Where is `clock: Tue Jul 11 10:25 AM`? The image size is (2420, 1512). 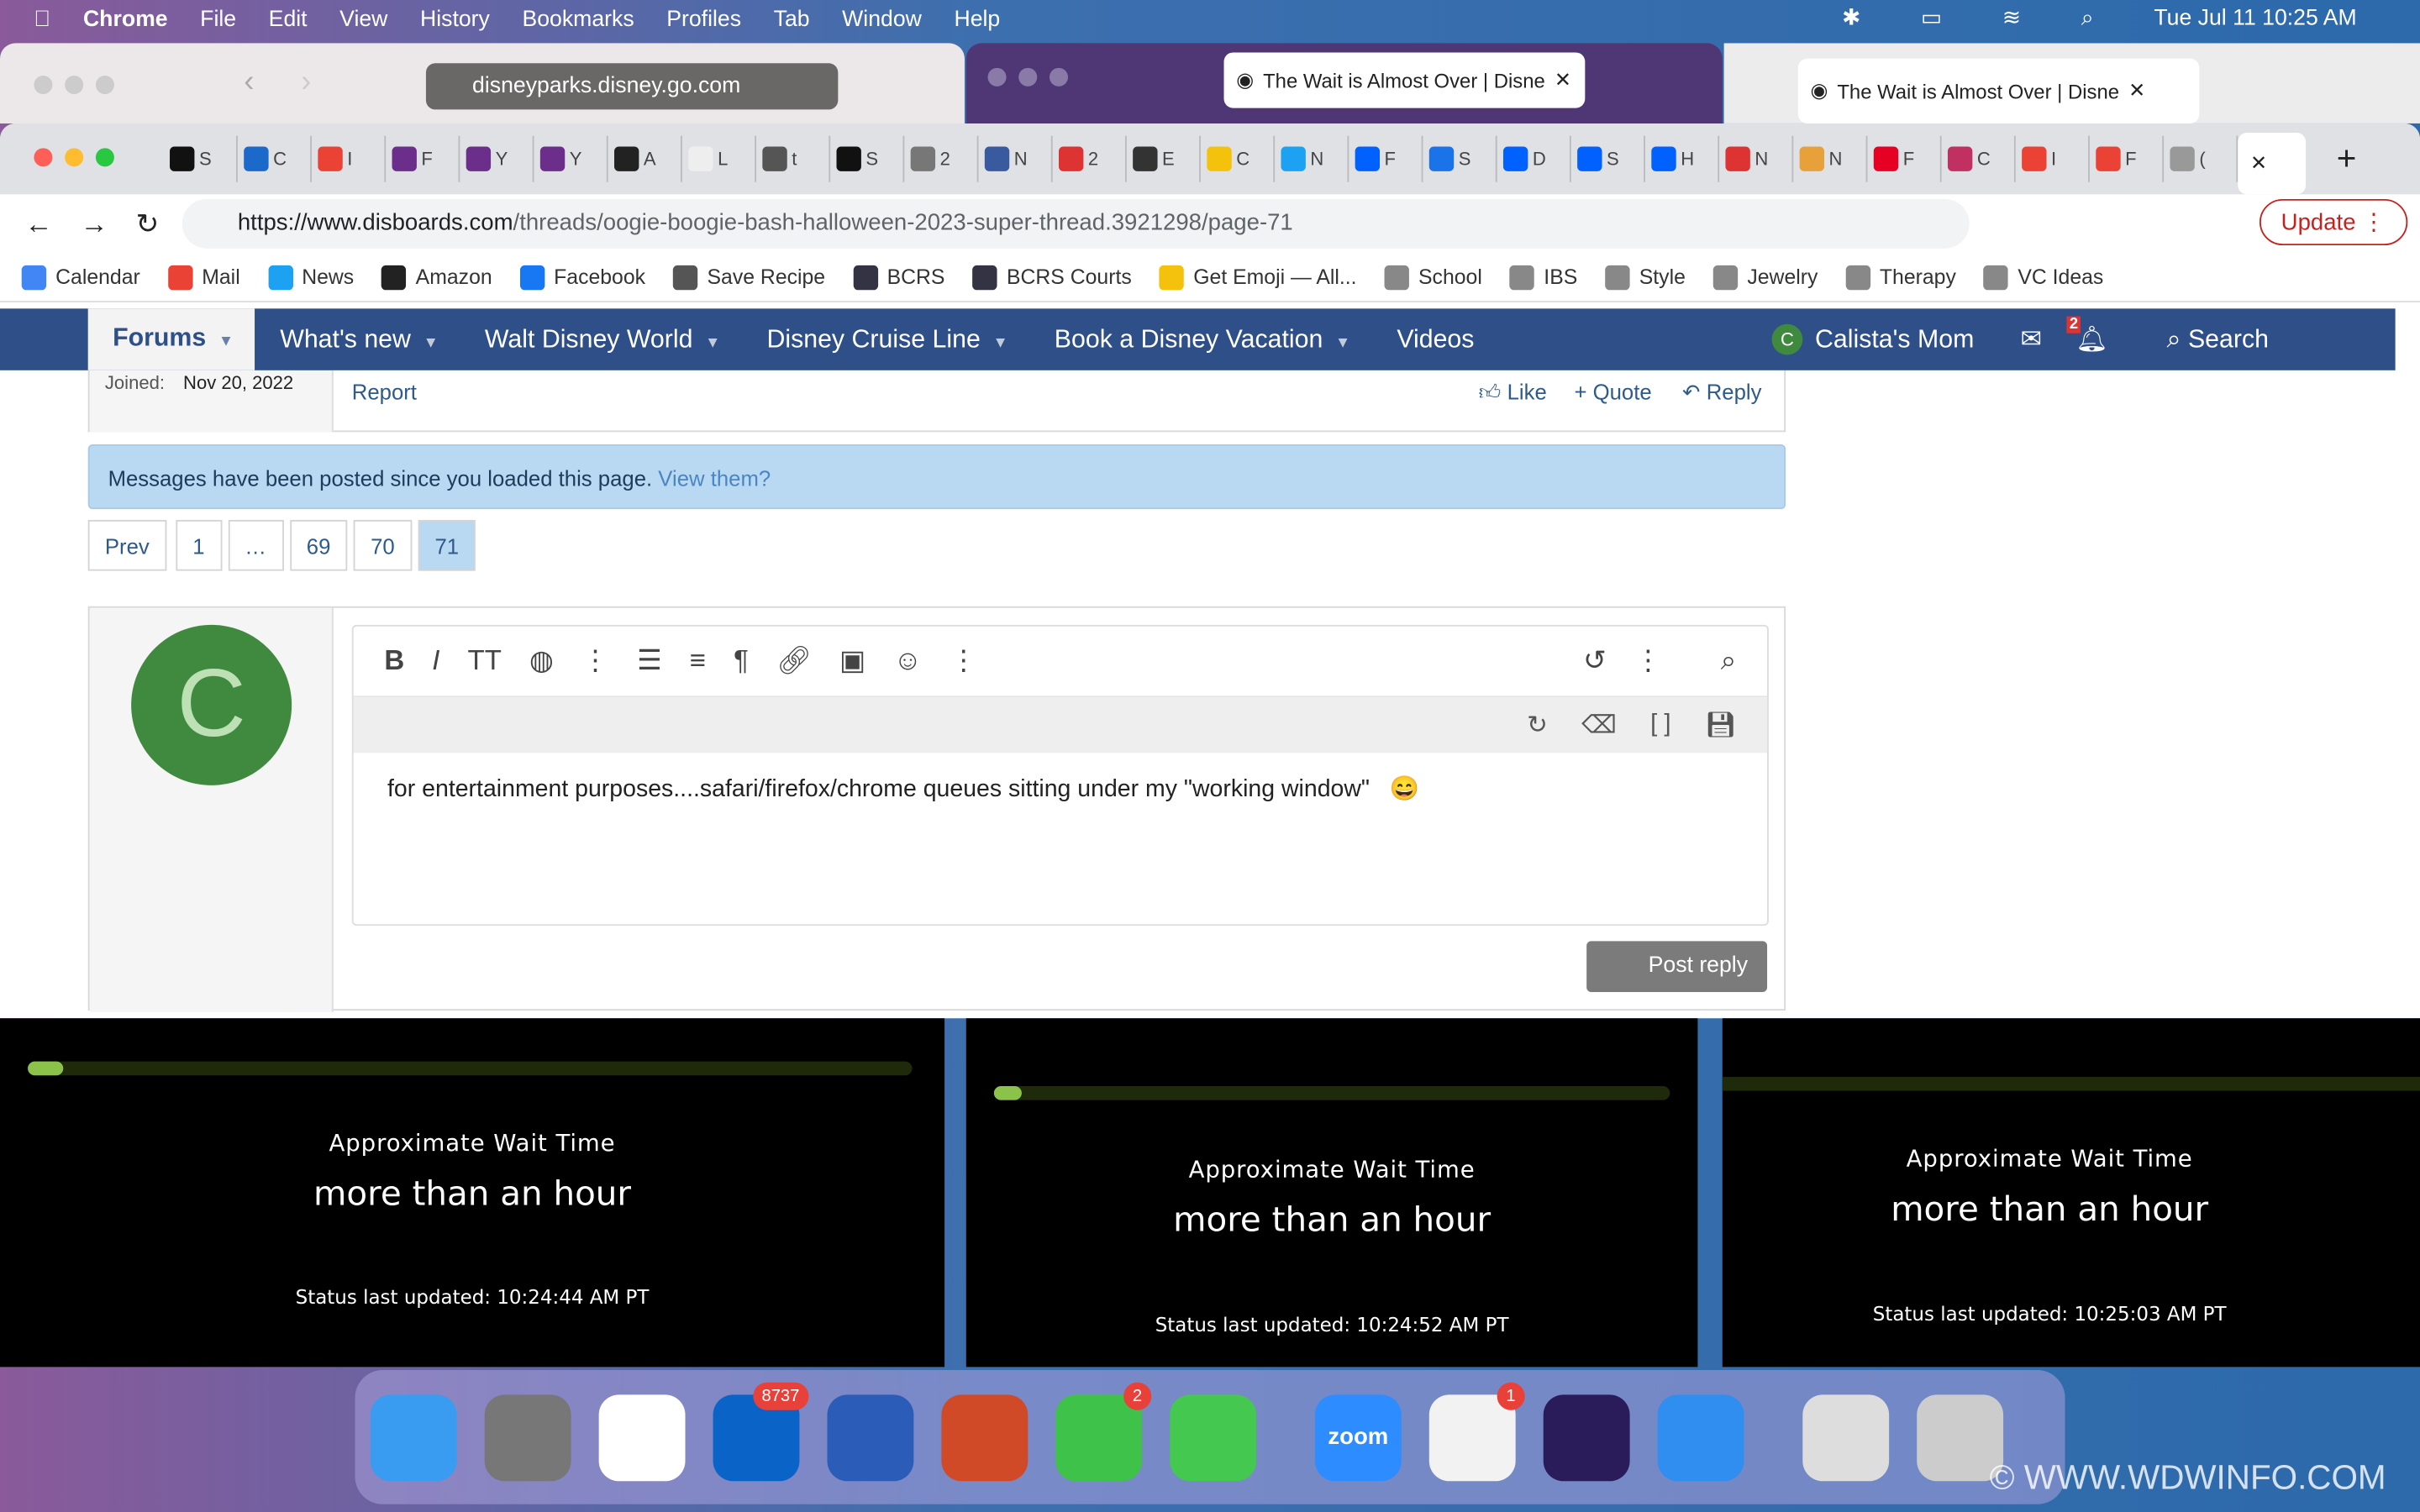 clock: Tue Jul 11 10:25 AM is located at coordinates (2255, 18).